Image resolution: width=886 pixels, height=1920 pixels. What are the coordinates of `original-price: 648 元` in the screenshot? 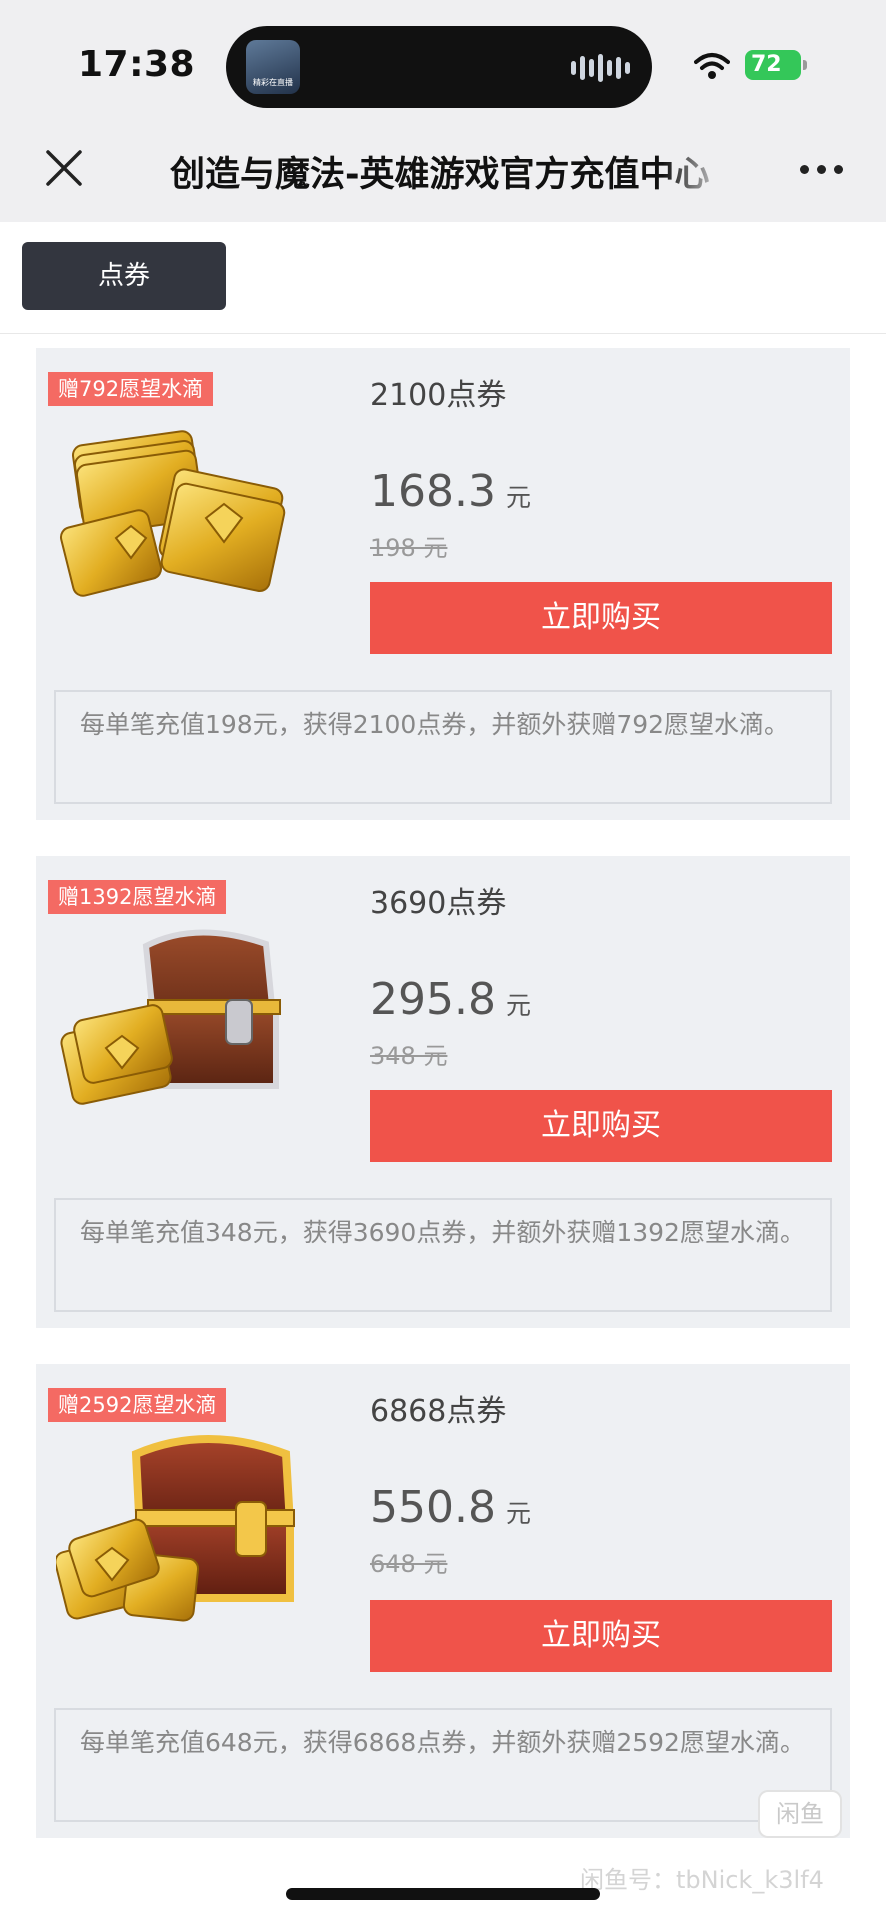 It's located at (409, 1564).